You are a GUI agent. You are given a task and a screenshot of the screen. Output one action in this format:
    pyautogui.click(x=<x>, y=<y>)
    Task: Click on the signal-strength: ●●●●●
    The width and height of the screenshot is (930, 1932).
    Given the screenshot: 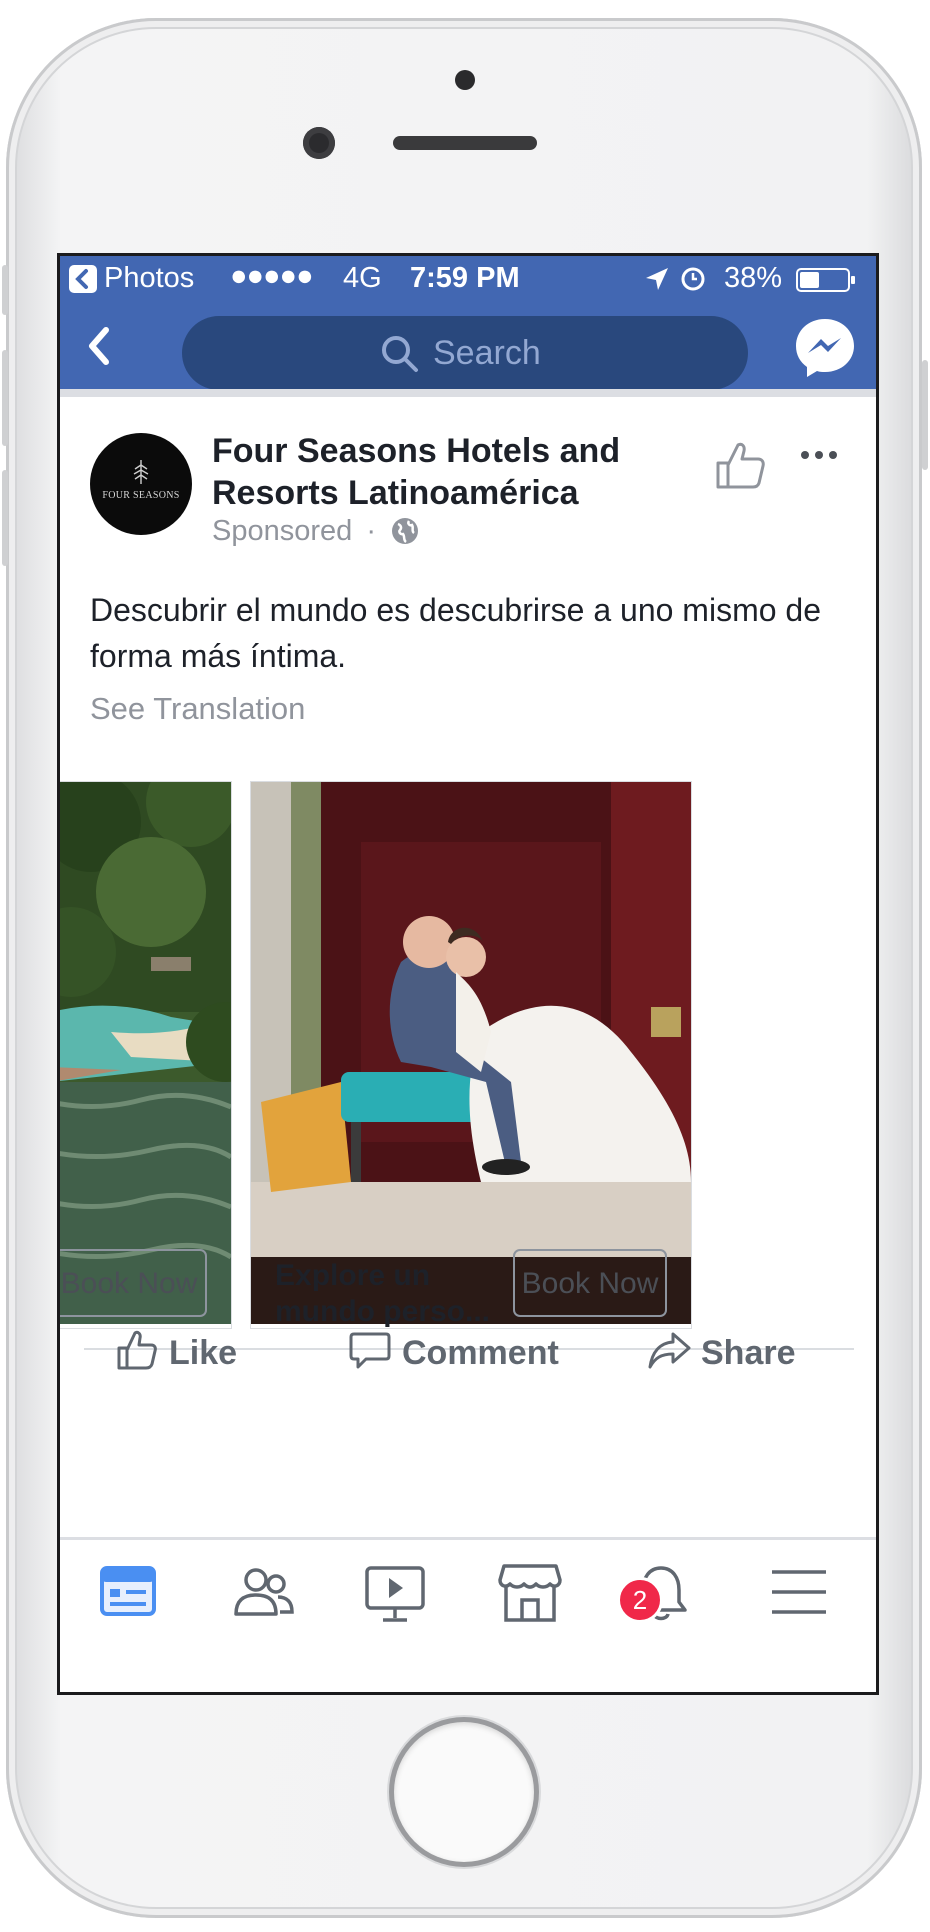 What is the action you would take?
    pyautogui.click(x=272, y=276)
    